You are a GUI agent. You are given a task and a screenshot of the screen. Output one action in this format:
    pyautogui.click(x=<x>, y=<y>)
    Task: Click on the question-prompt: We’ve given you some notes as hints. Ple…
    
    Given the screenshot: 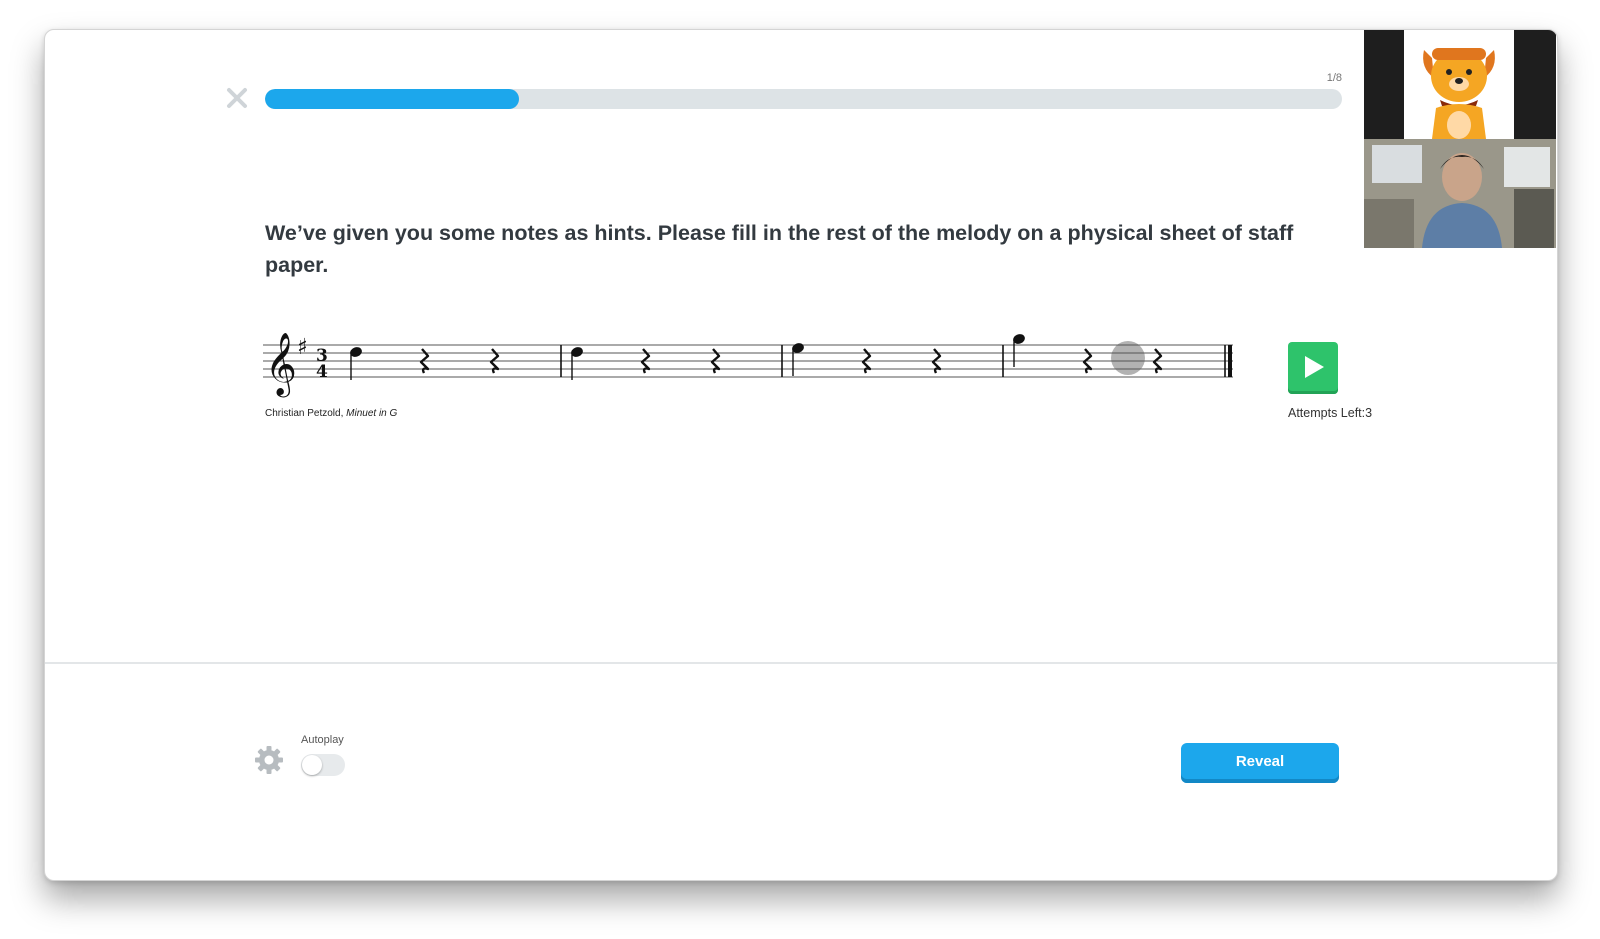 What is the action you would take?
    pyautogui.click(x=779, y=249)
    